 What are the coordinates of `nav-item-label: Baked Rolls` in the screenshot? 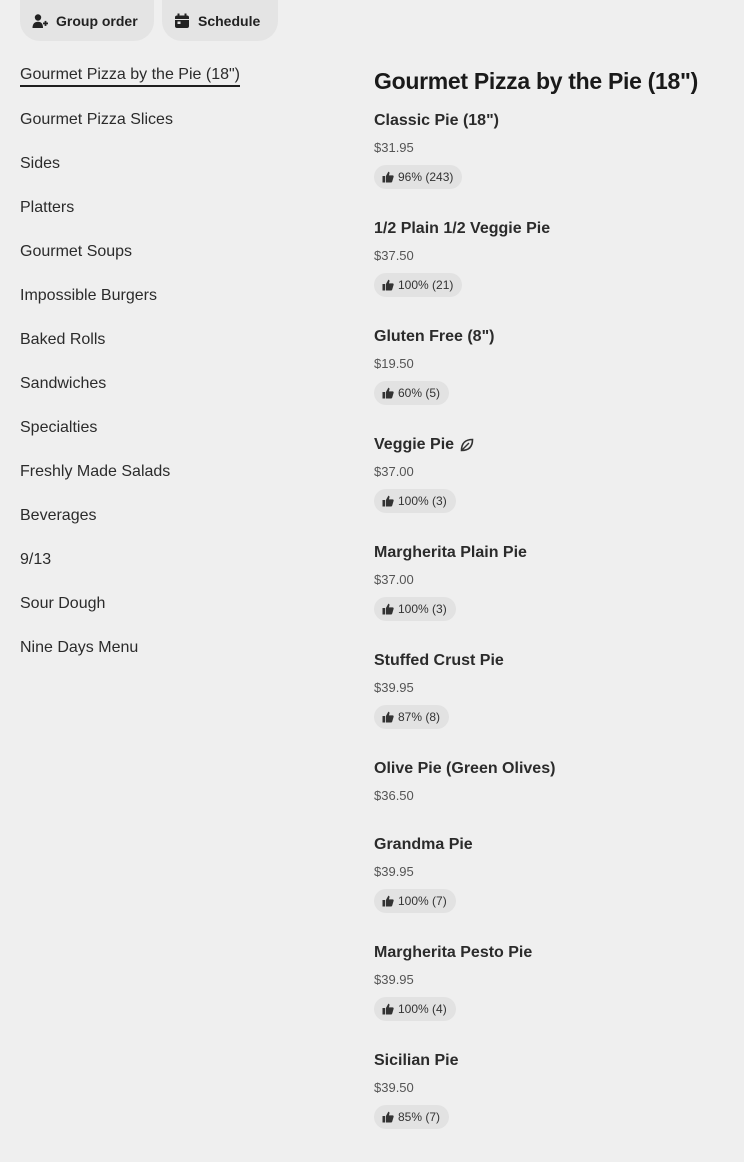 It's located at (63, 339).